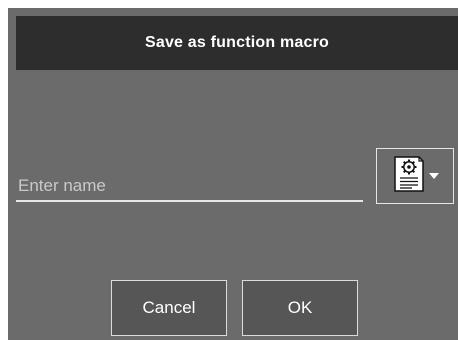 The height and width of the screenshot is (340, 458). Describe the element at coordinates (409, 176) in the screenshot. I see `document-gear-icon` at that location.